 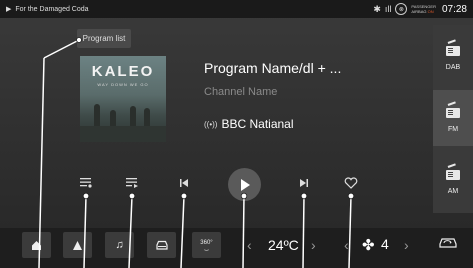 I want to click on car-icon, so click(x=161, y=245).